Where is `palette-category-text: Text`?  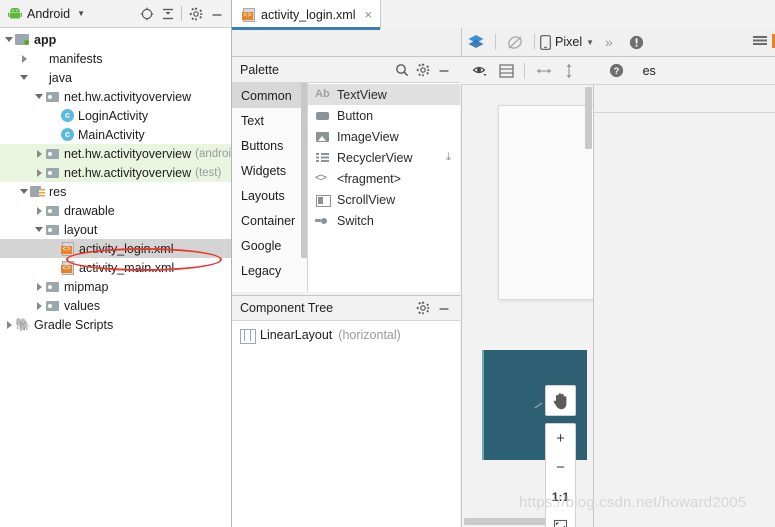 palette-category-text: Text is located at coordinates (269, 120).